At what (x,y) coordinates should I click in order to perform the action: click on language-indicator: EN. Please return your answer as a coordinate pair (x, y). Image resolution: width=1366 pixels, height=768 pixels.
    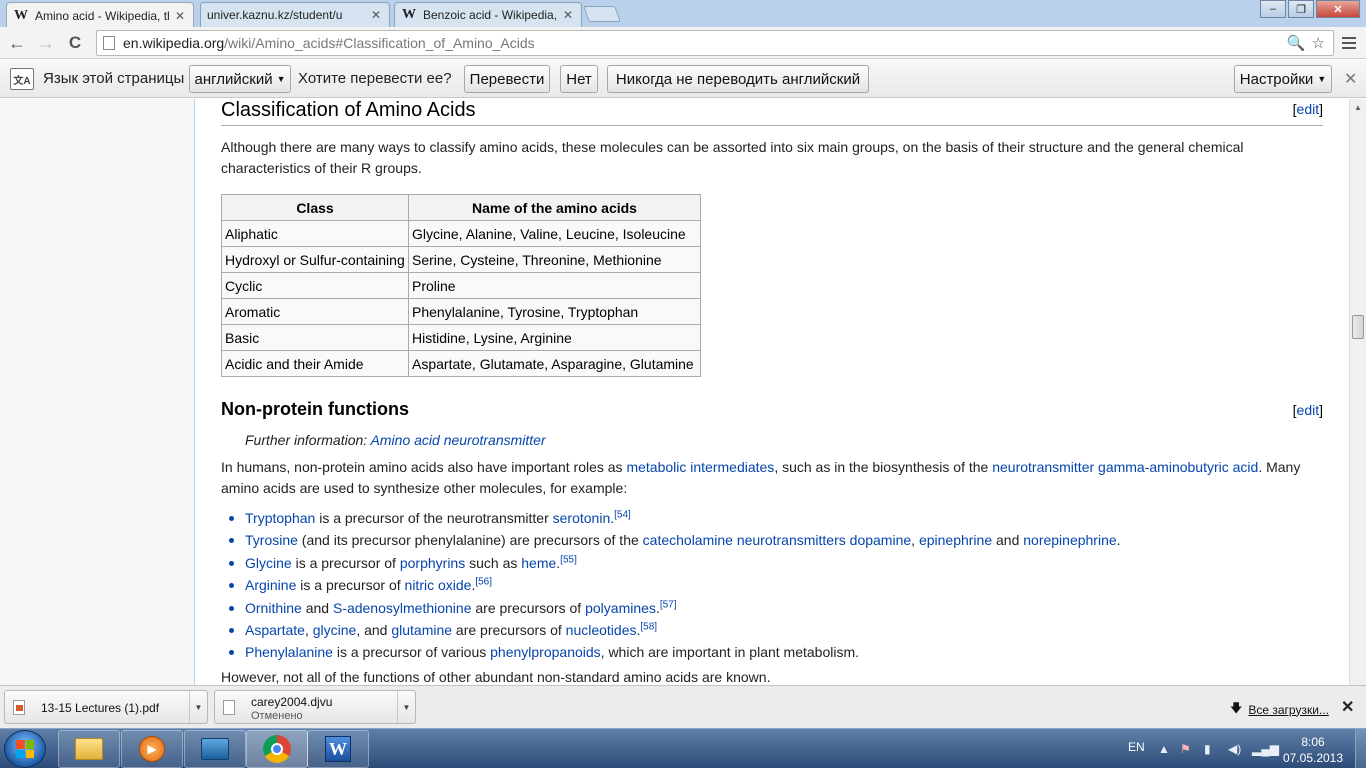
    Looking at the image, I should click on (1136, 747).